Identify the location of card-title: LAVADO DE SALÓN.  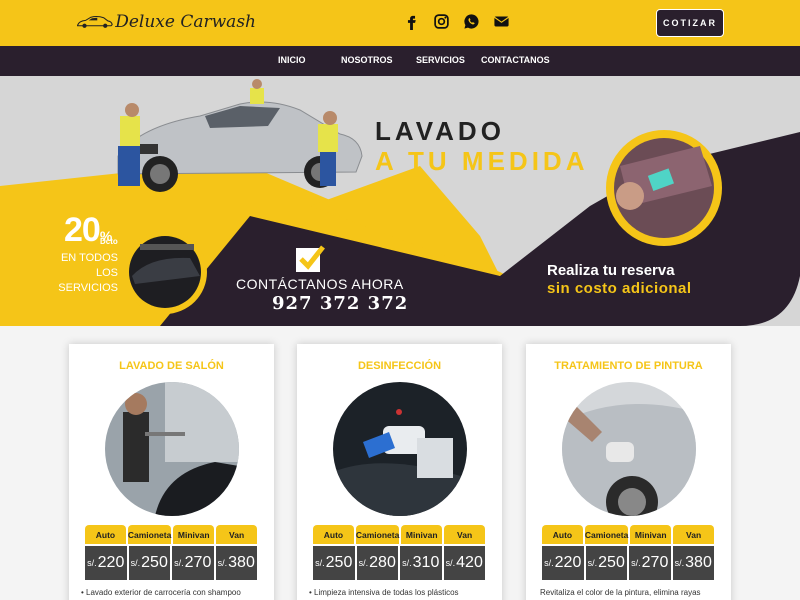
(171, 366).